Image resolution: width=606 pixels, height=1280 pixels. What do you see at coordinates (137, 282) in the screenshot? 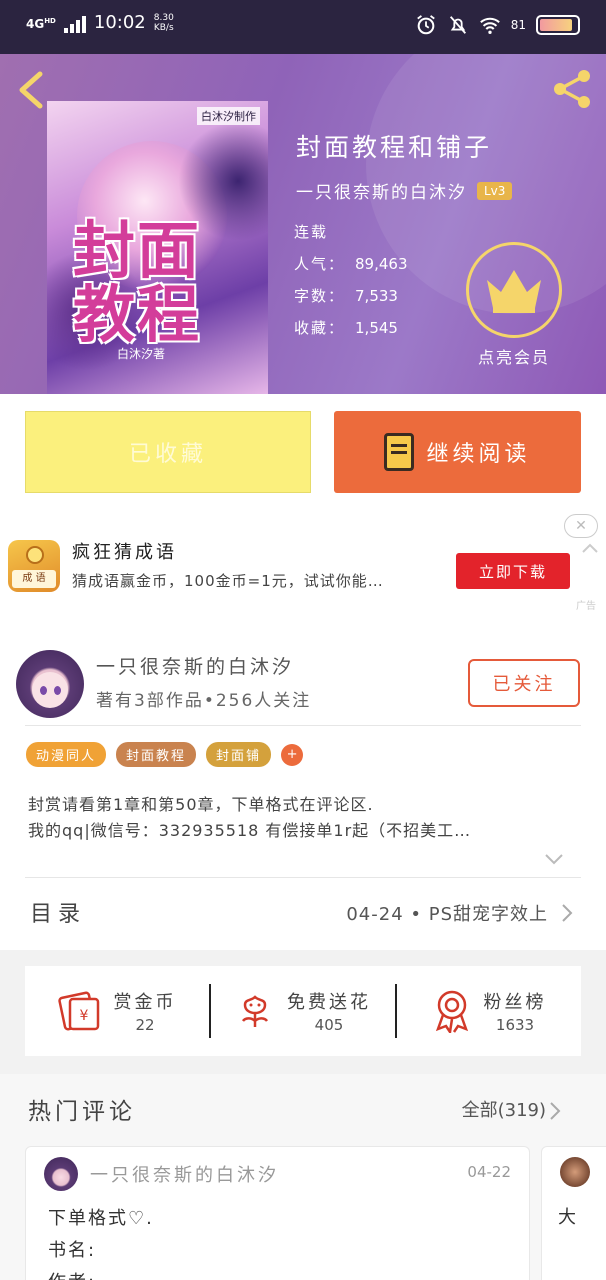
I see `cover-title: 封面教程` at bounding box center [137, 282].